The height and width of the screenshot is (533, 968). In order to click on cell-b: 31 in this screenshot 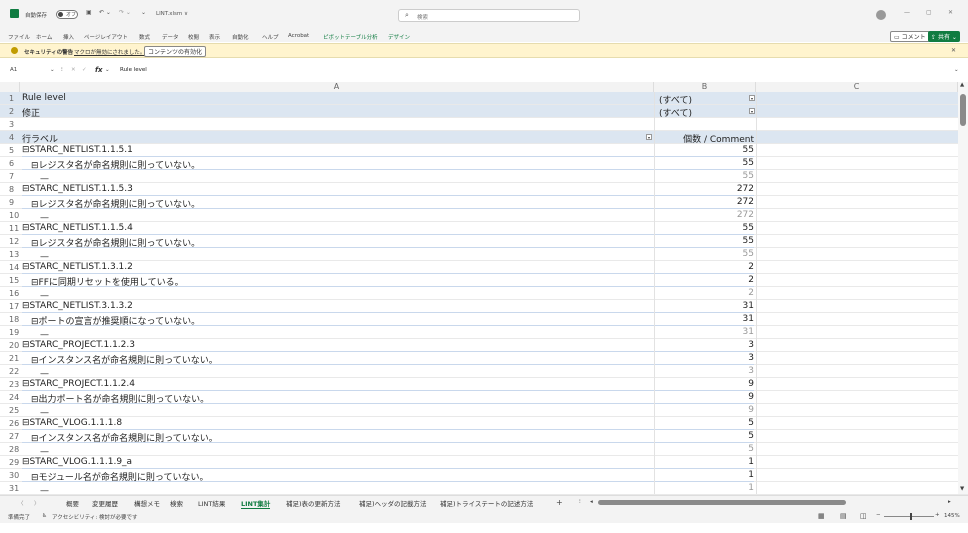, I will do `click(748, 332)`.